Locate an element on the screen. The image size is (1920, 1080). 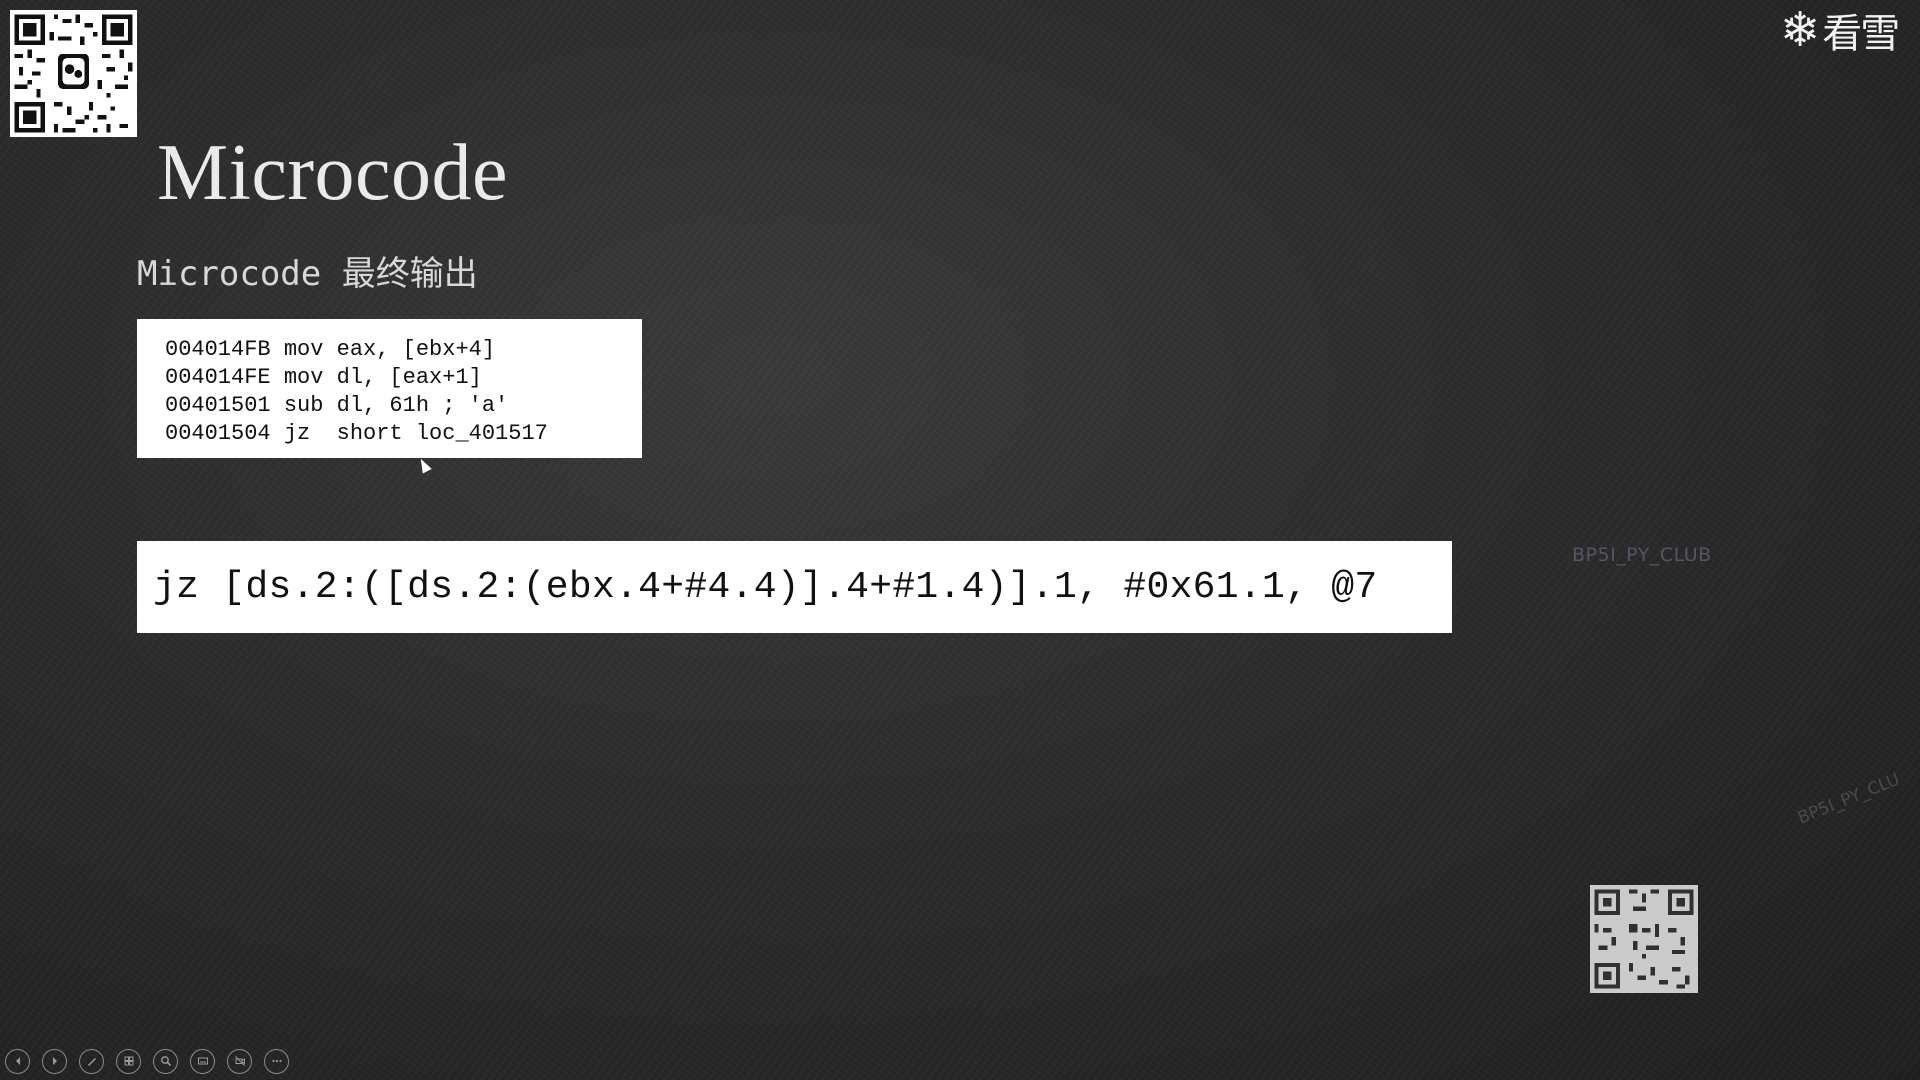
pen-icon is located at coordinates (91, 1062).